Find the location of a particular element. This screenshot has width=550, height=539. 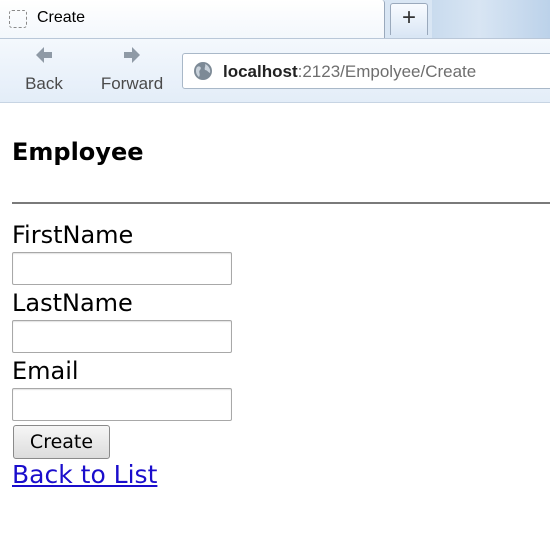

forward-button: Forward is located at coordinates (132, 70).